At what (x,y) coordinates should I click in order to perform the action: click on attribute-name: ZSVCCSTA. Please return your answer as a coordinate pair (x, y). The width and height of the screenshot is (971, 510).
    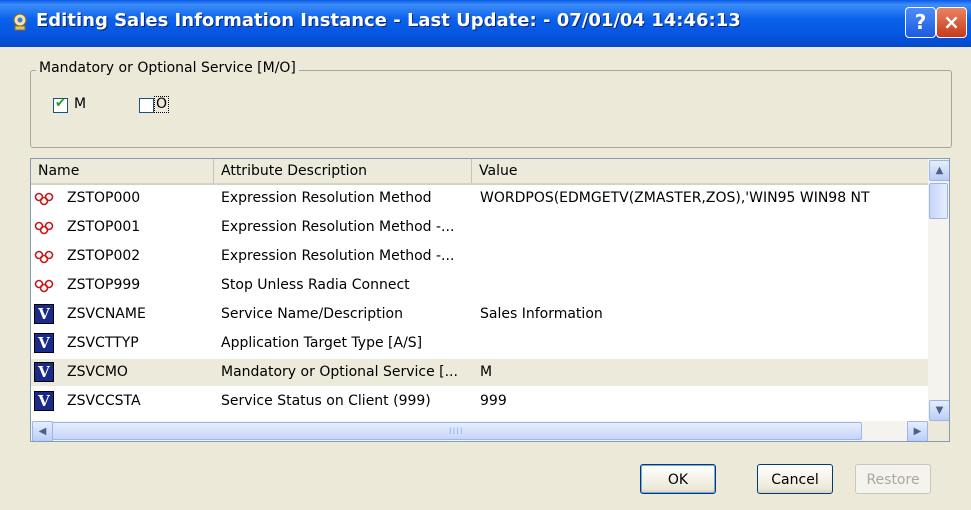
    Looking at the image, I should click on (104, 401).